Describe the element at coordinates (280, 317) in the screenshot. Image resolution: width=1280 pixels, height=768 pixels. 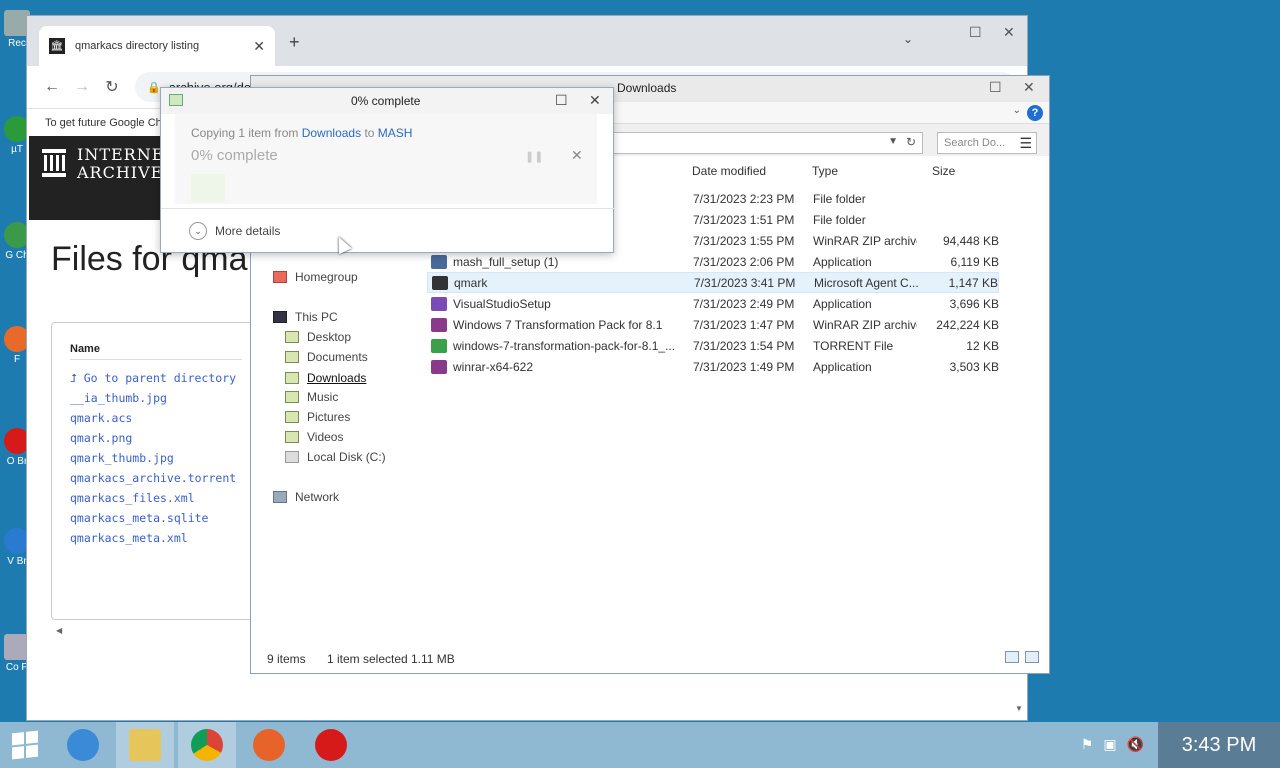
I see `computer-icon` at that location.